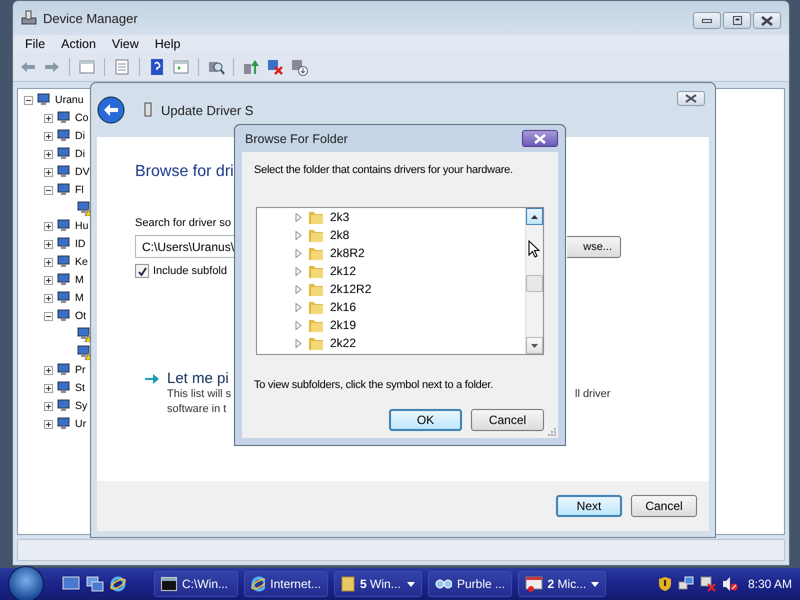 The height and width of the screenshot is (600, 800). I want to click on goggles-icon, so click(443, 584).